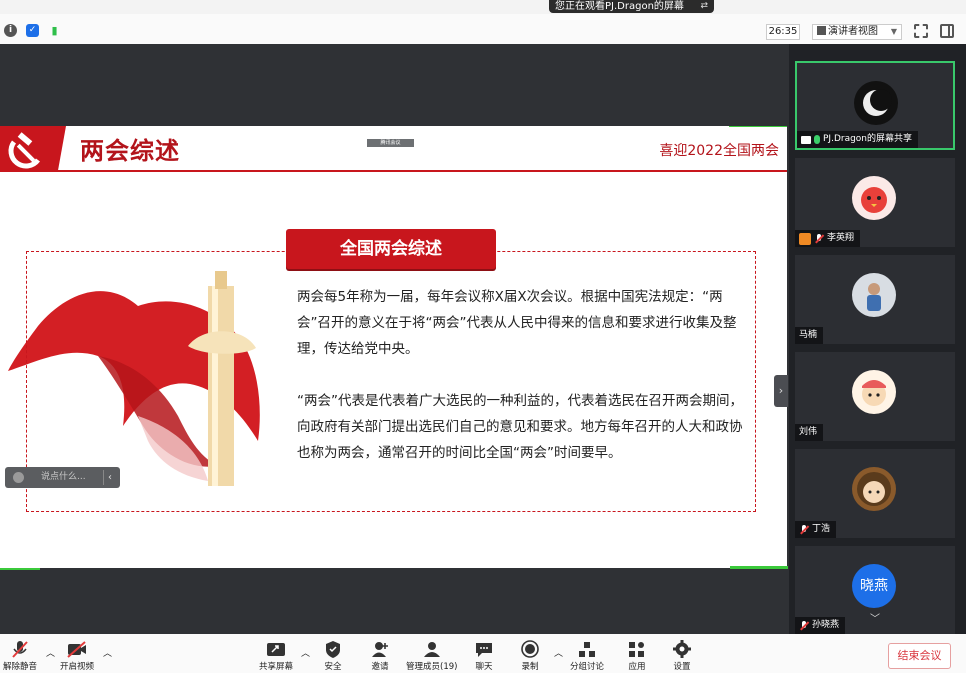 This screenshot has height=673, width=966. What do you see at coordinates (637, 656) in the screenshot?
I see `apps-button: 应用` at bounding box center [637, 656].